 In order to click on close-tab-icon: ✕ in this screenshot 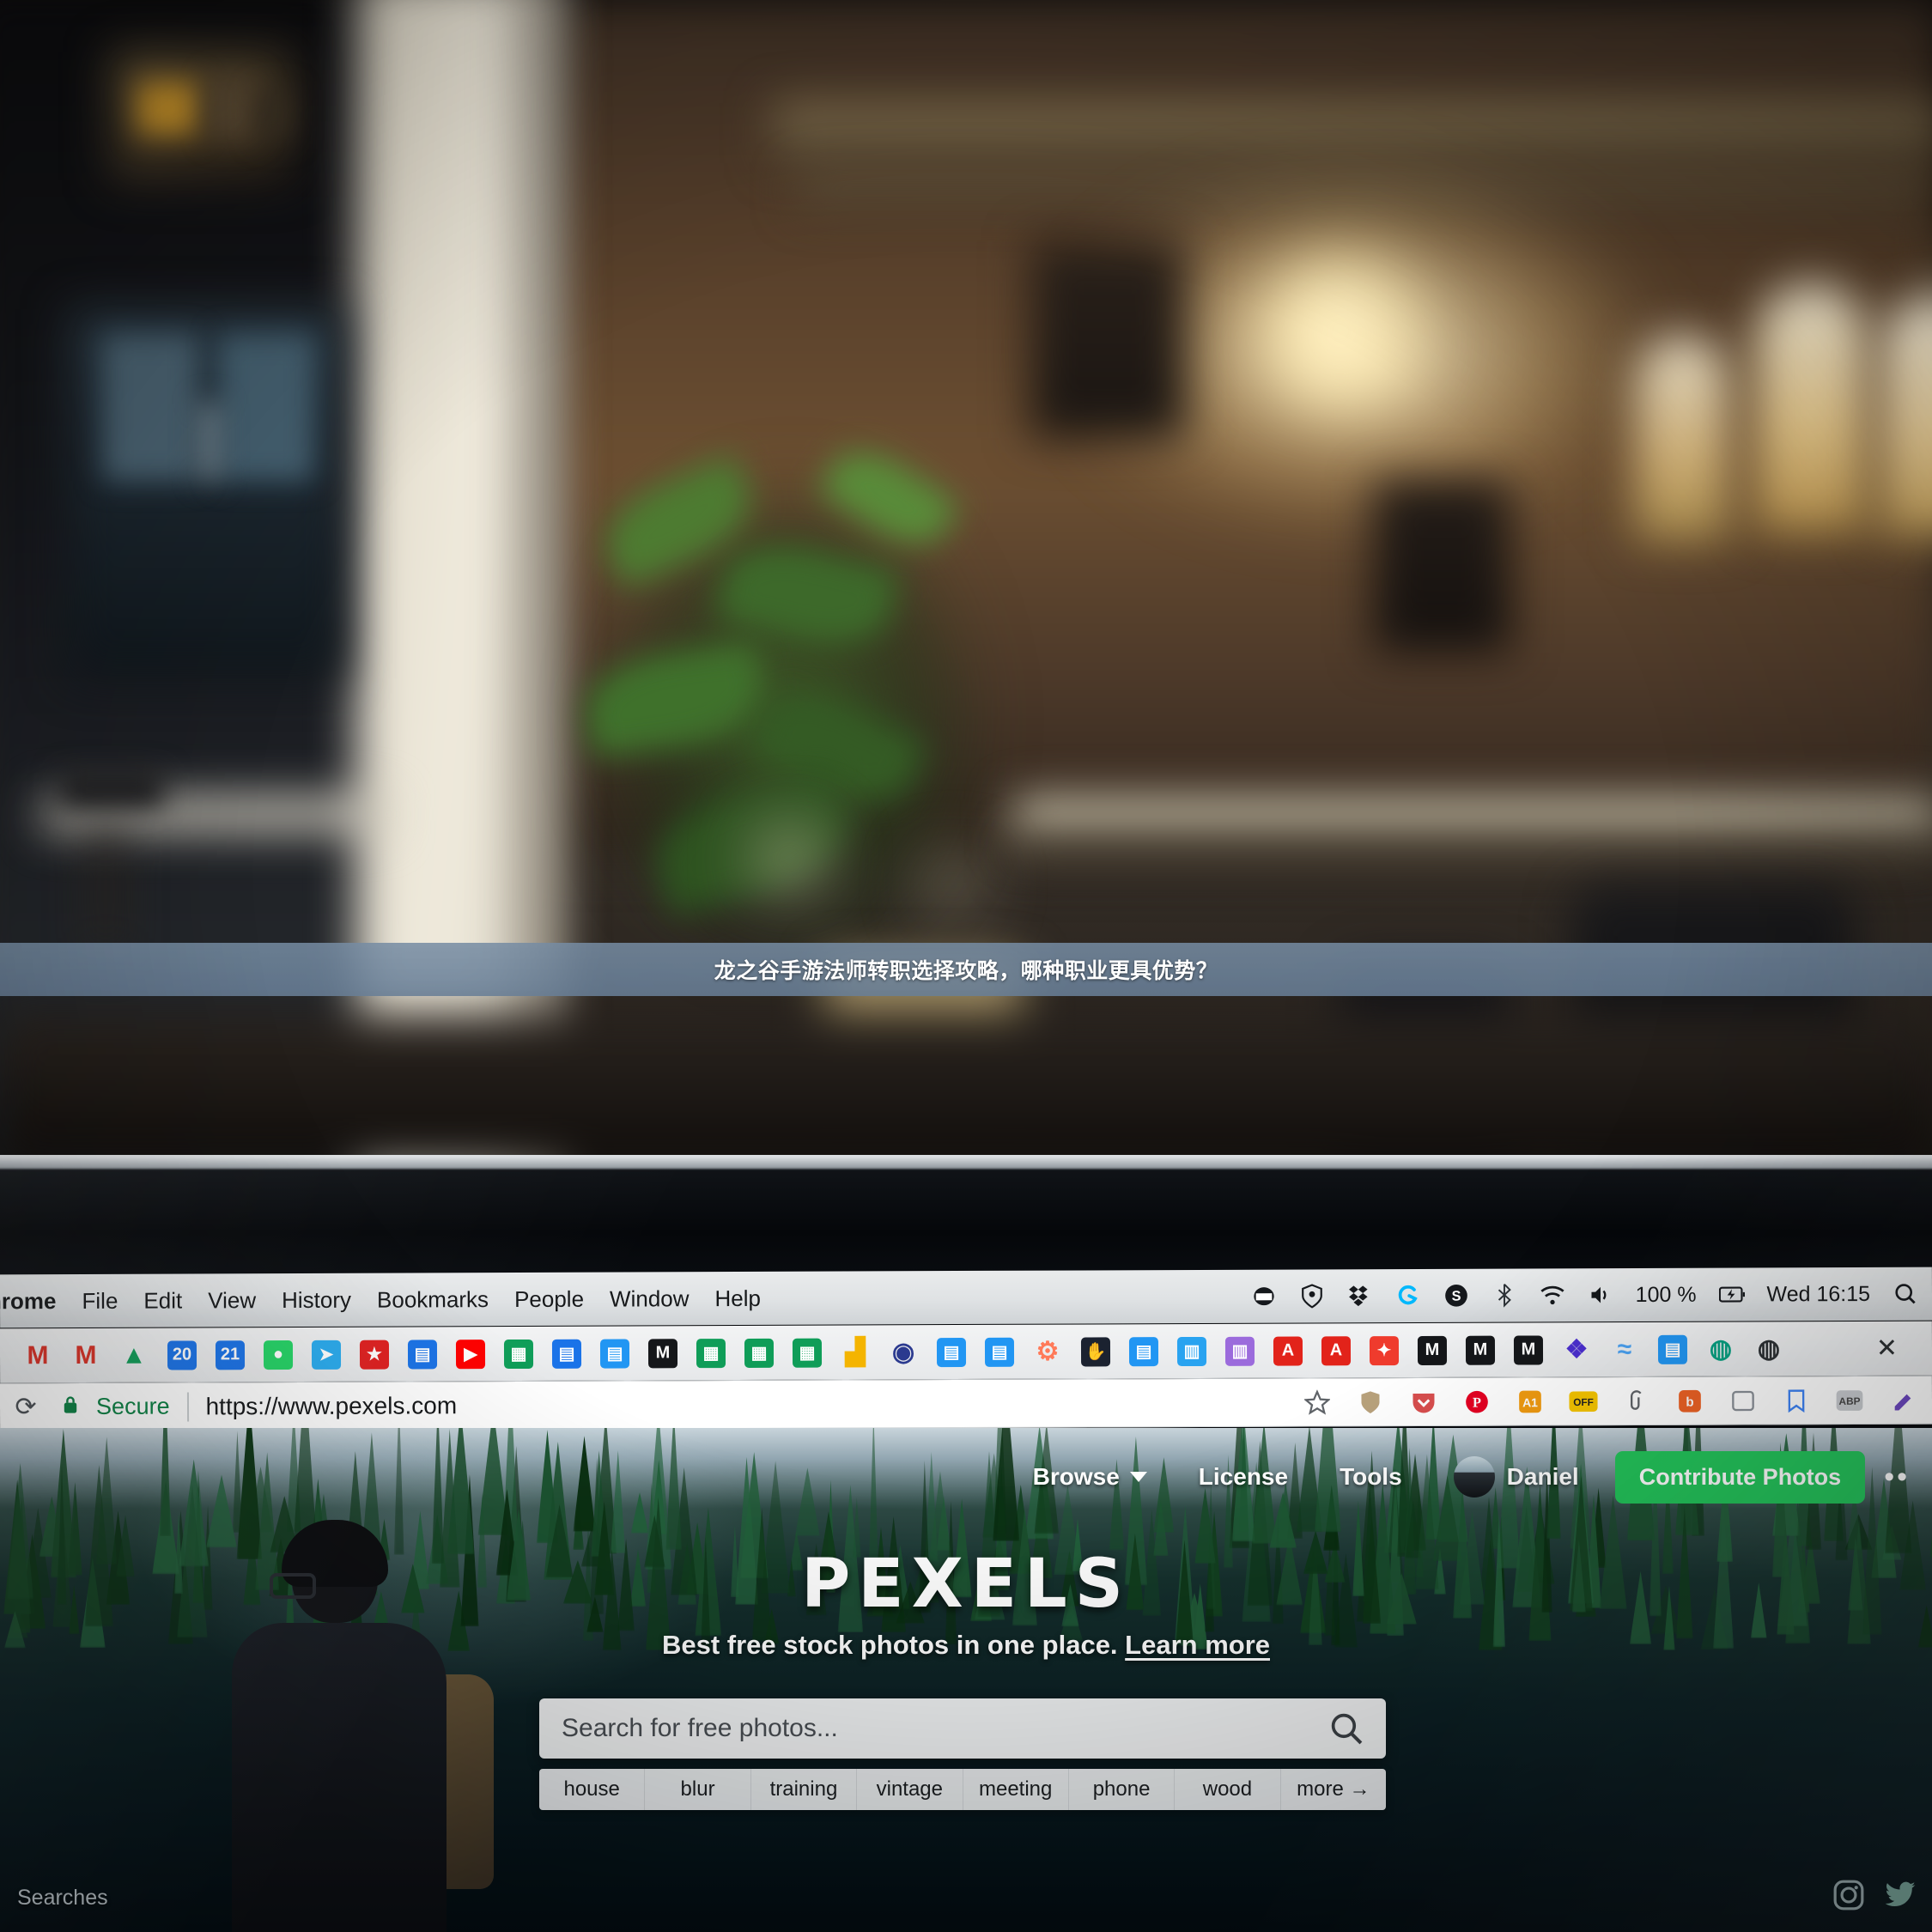, I will do `click(1887, 1349)`.